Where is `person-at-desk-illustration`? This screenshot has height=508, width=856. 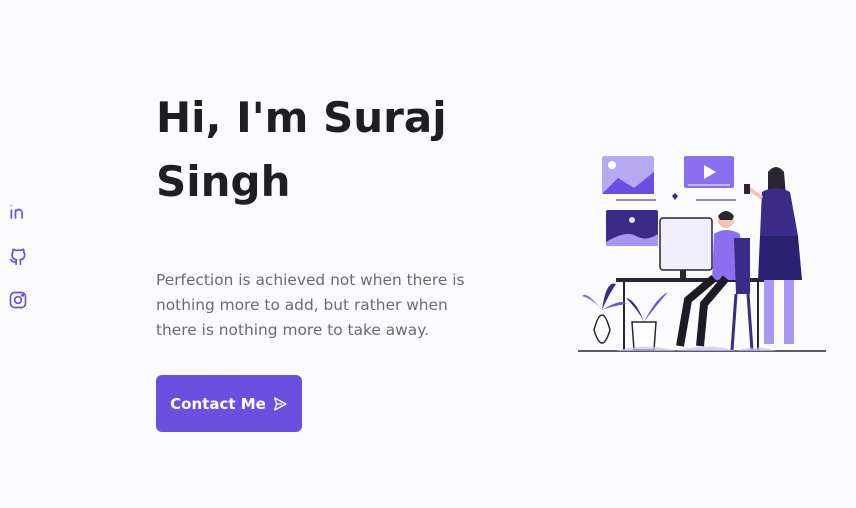
person-at-desk-illustration is located at coordinates (702, 254).